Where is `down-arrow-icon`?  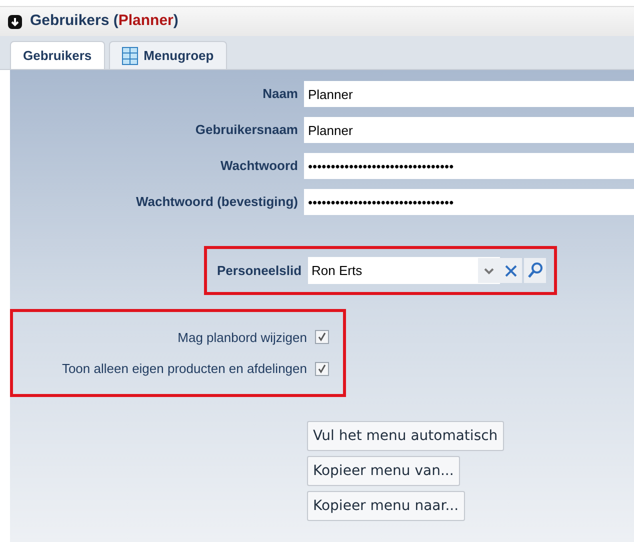 down-arrow-icon is located at coordinates (15, 21).